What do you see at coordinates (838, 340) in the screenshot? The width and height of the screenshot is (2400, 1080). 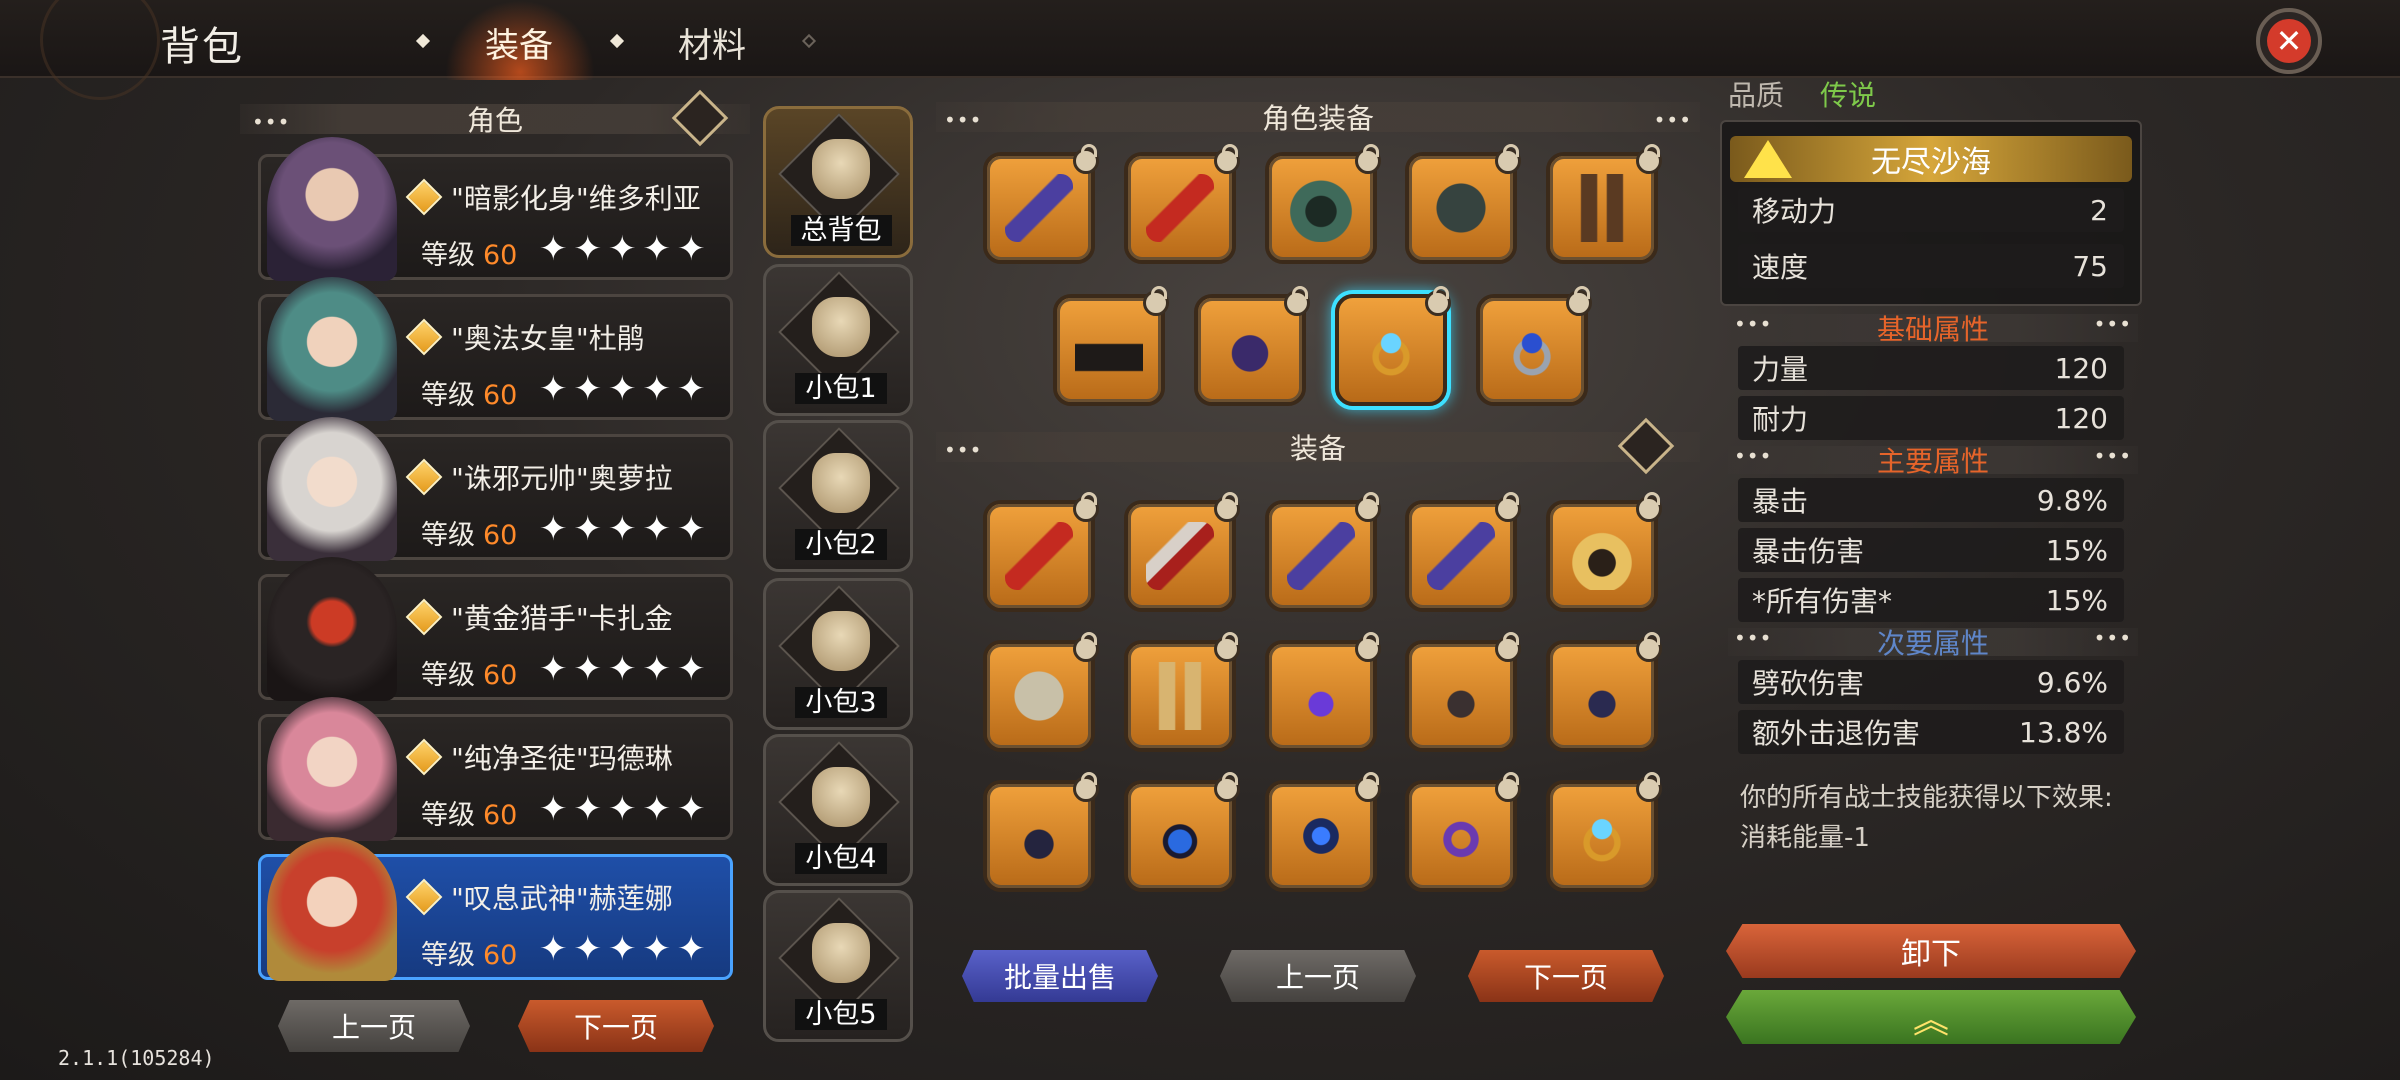 I see `bag-small-1: 小包1` at bounding box center [838, 340].